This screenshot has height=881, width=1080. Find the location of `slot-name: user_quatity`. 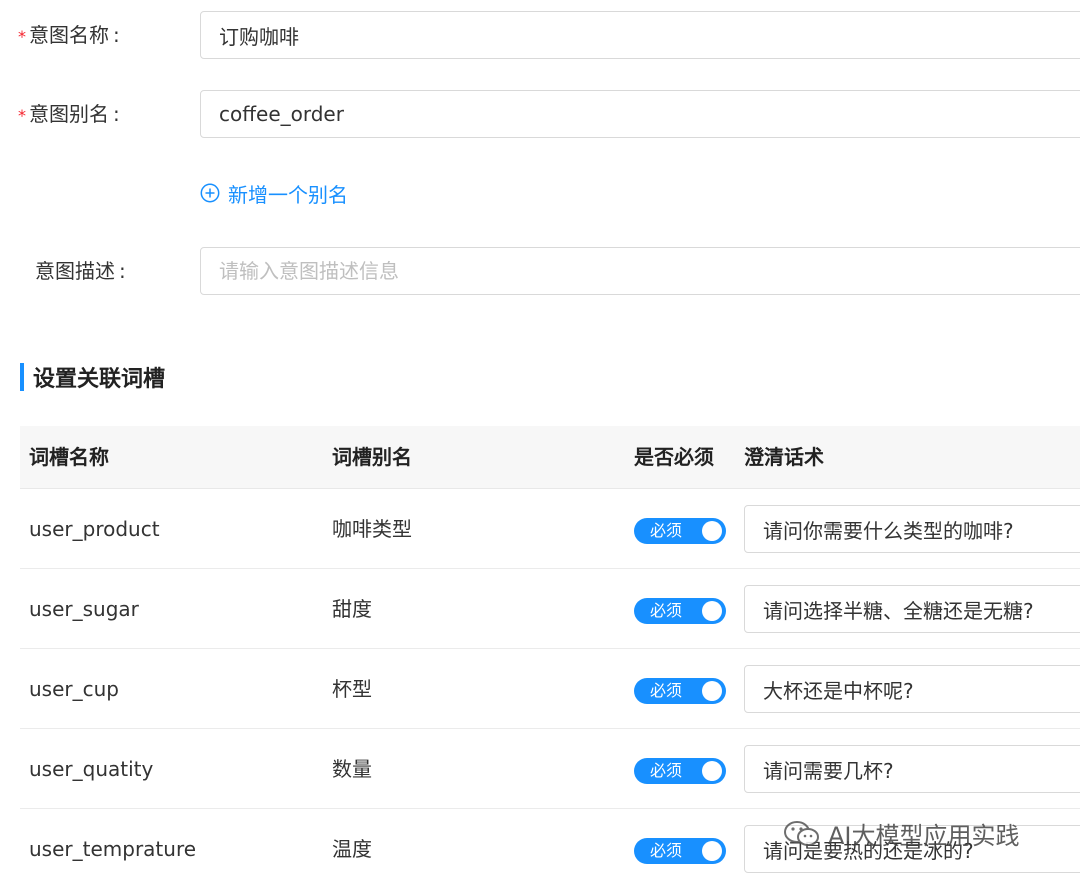

slot-name: user_quatity is located at coordinates (91, 769).